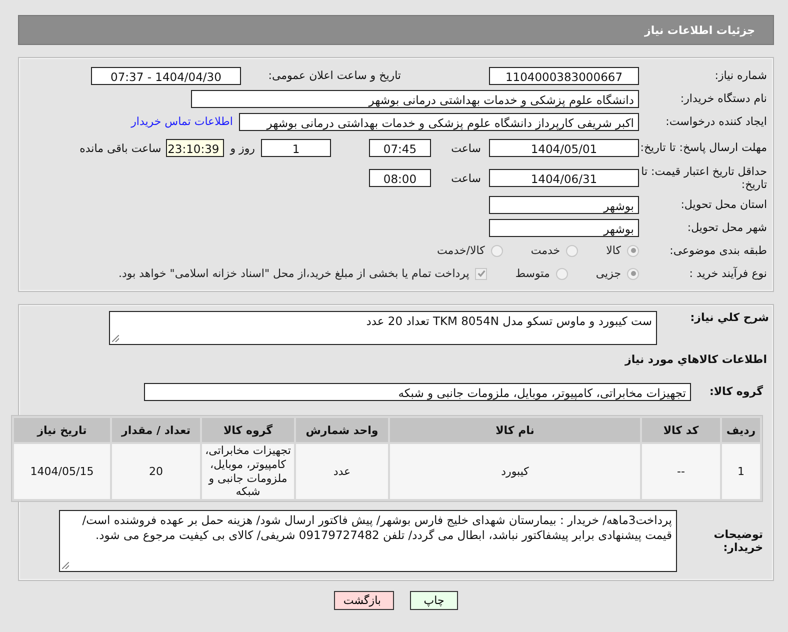 The width and height of the screenshot is (788, 632). I want to click on back-button: بازگشت, so click(364, 600).